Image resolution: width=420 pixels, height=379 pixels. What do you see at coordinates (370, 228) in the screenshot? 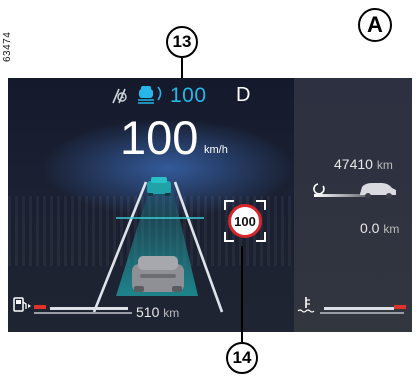
I see `trip-value: 0.0` at bounding box center [370, 228].